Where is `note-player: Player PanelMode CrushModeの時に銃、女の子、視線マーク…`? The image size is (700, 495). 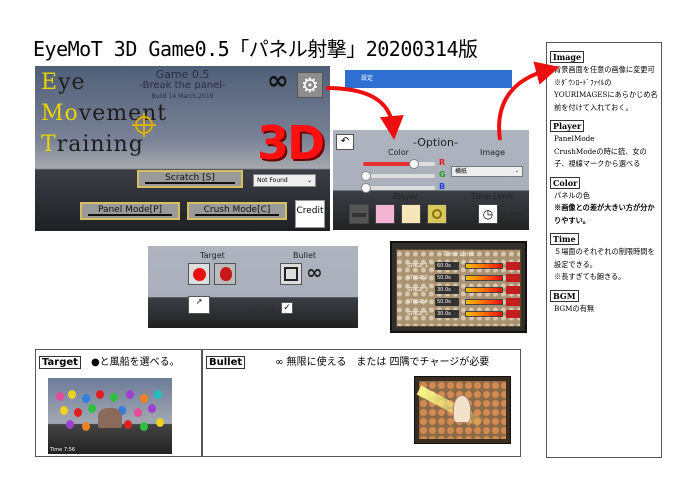
note-player: Player PanelMode CrushModeの時に銃、女の子、視線マーク… is located at coordinates (604, 142).